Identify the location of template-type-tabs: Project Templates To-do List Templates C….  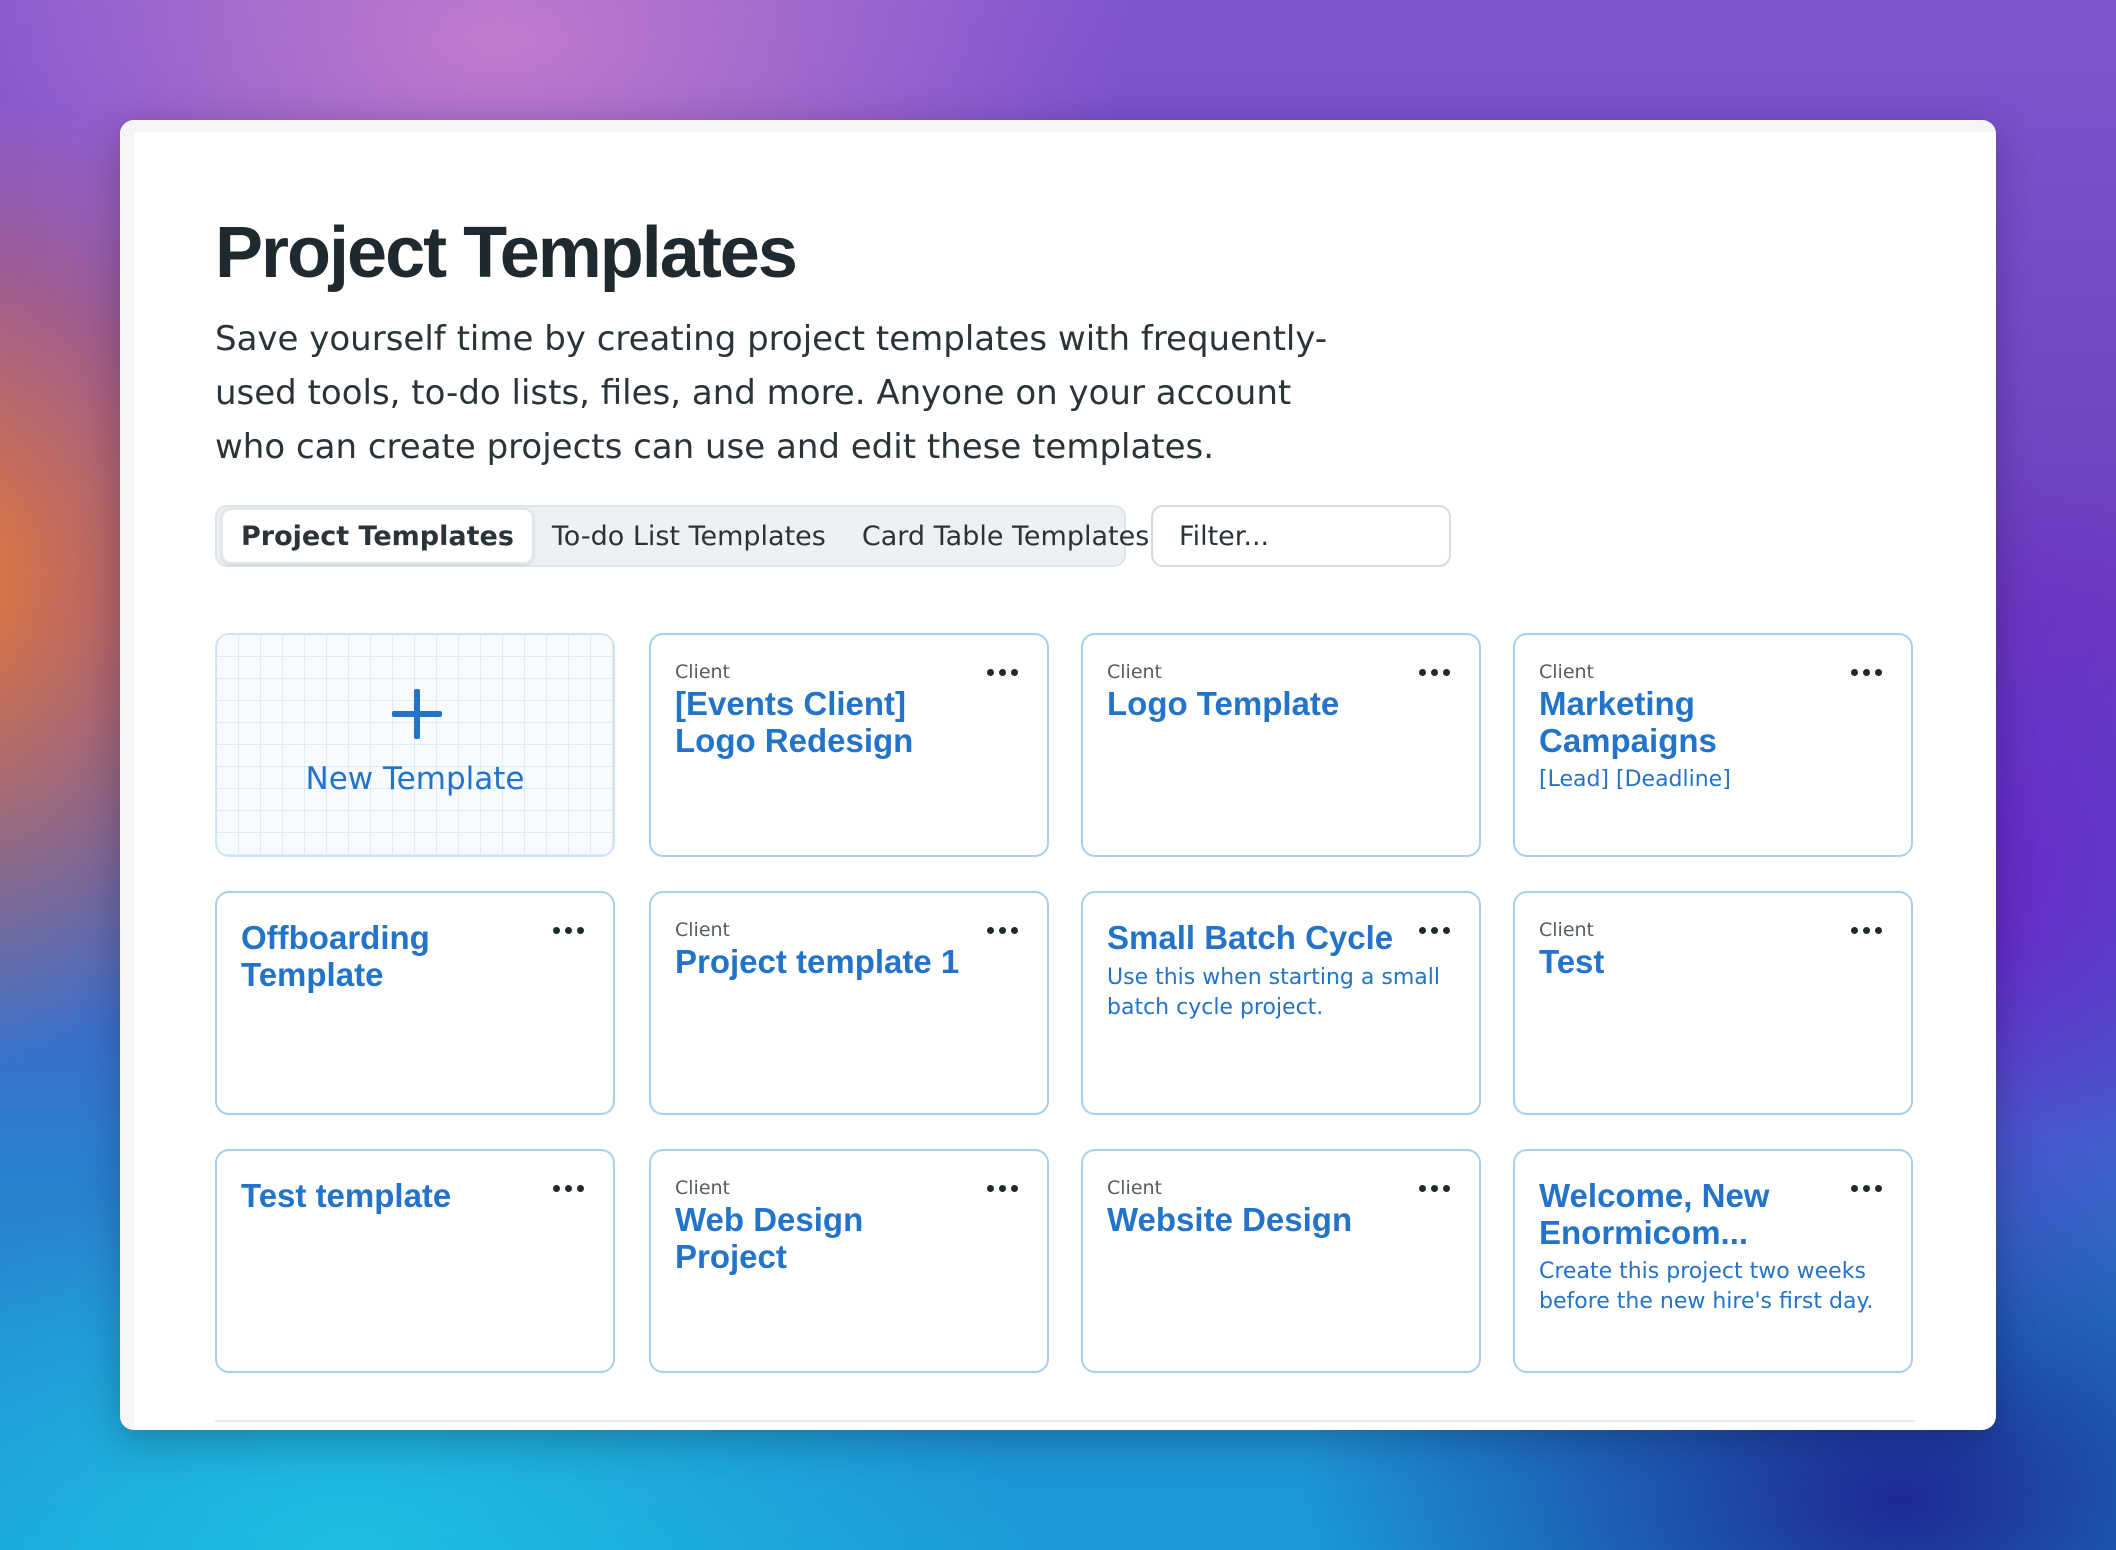
(682, 536).